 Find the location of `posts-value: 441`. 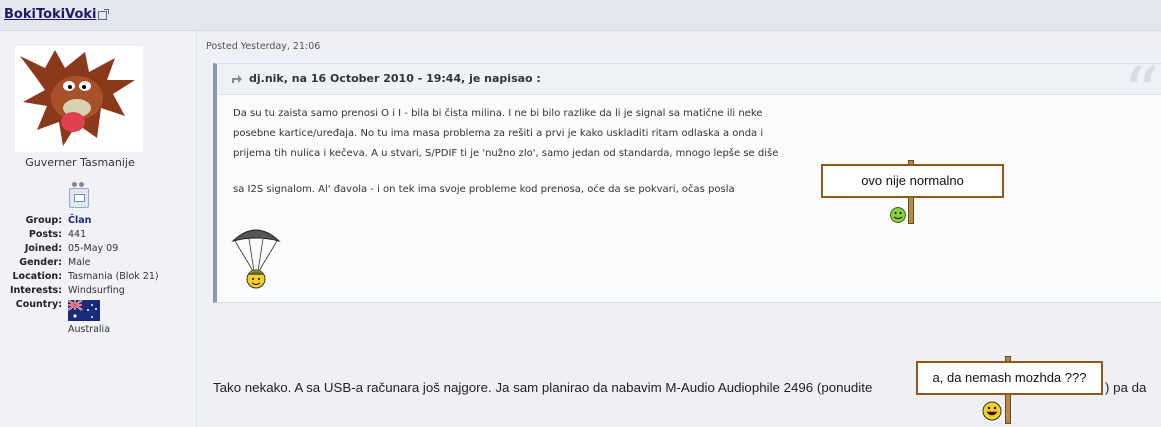

posts-value: 441 is located at coordinates (77, 234).